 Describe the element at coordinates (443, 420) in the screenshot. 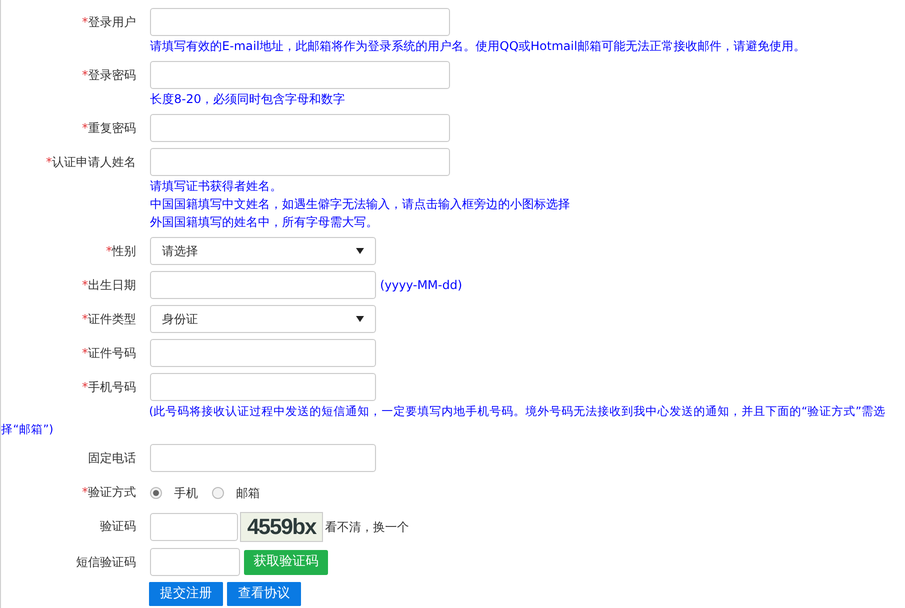

I see `hint-text: (此号码将接收认证过程中发送的短信通知，一定要填写内地手机号码。境外号码无法接收到我中心发送的通知，并且下面的“验证方式”需选择“邮箱”)` at that location.